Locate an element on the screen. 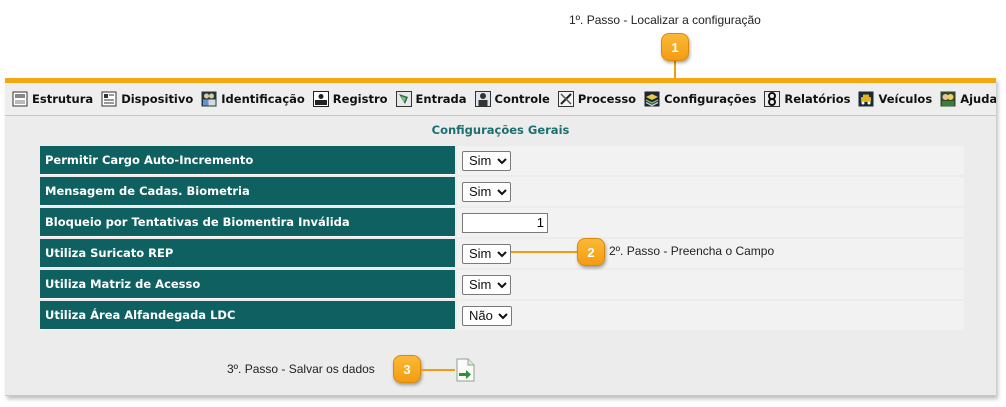 Image resolution: width=1006 pixels, height=407 pixels. register-icon is located at coordinates (320, 99).